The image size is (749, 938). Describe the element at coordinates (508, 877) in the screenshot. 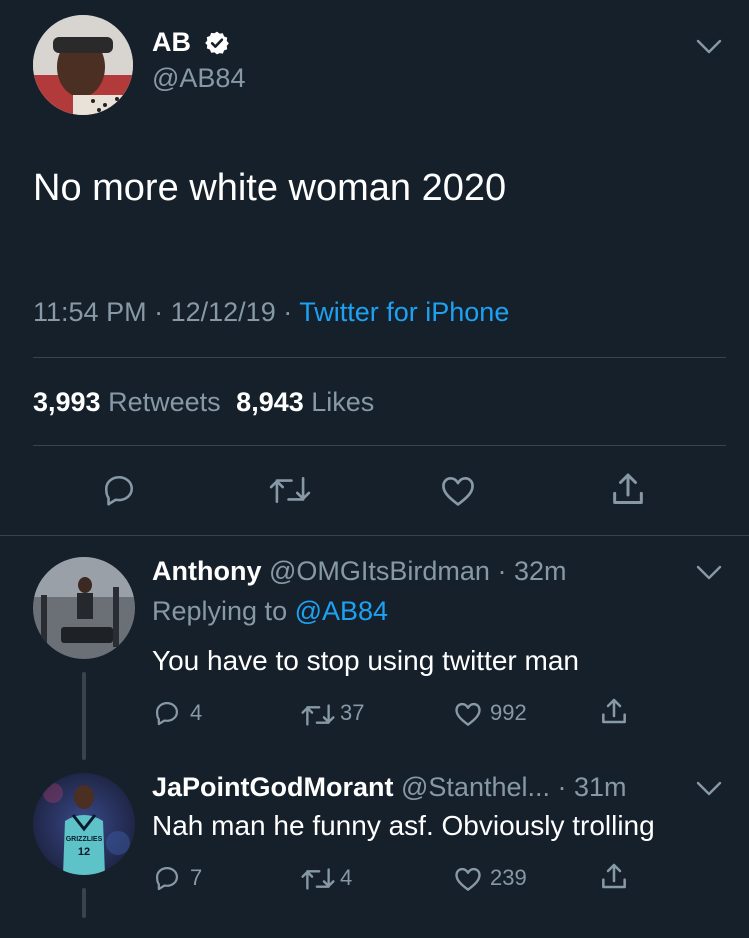

I see `like-count: 239` at that location.